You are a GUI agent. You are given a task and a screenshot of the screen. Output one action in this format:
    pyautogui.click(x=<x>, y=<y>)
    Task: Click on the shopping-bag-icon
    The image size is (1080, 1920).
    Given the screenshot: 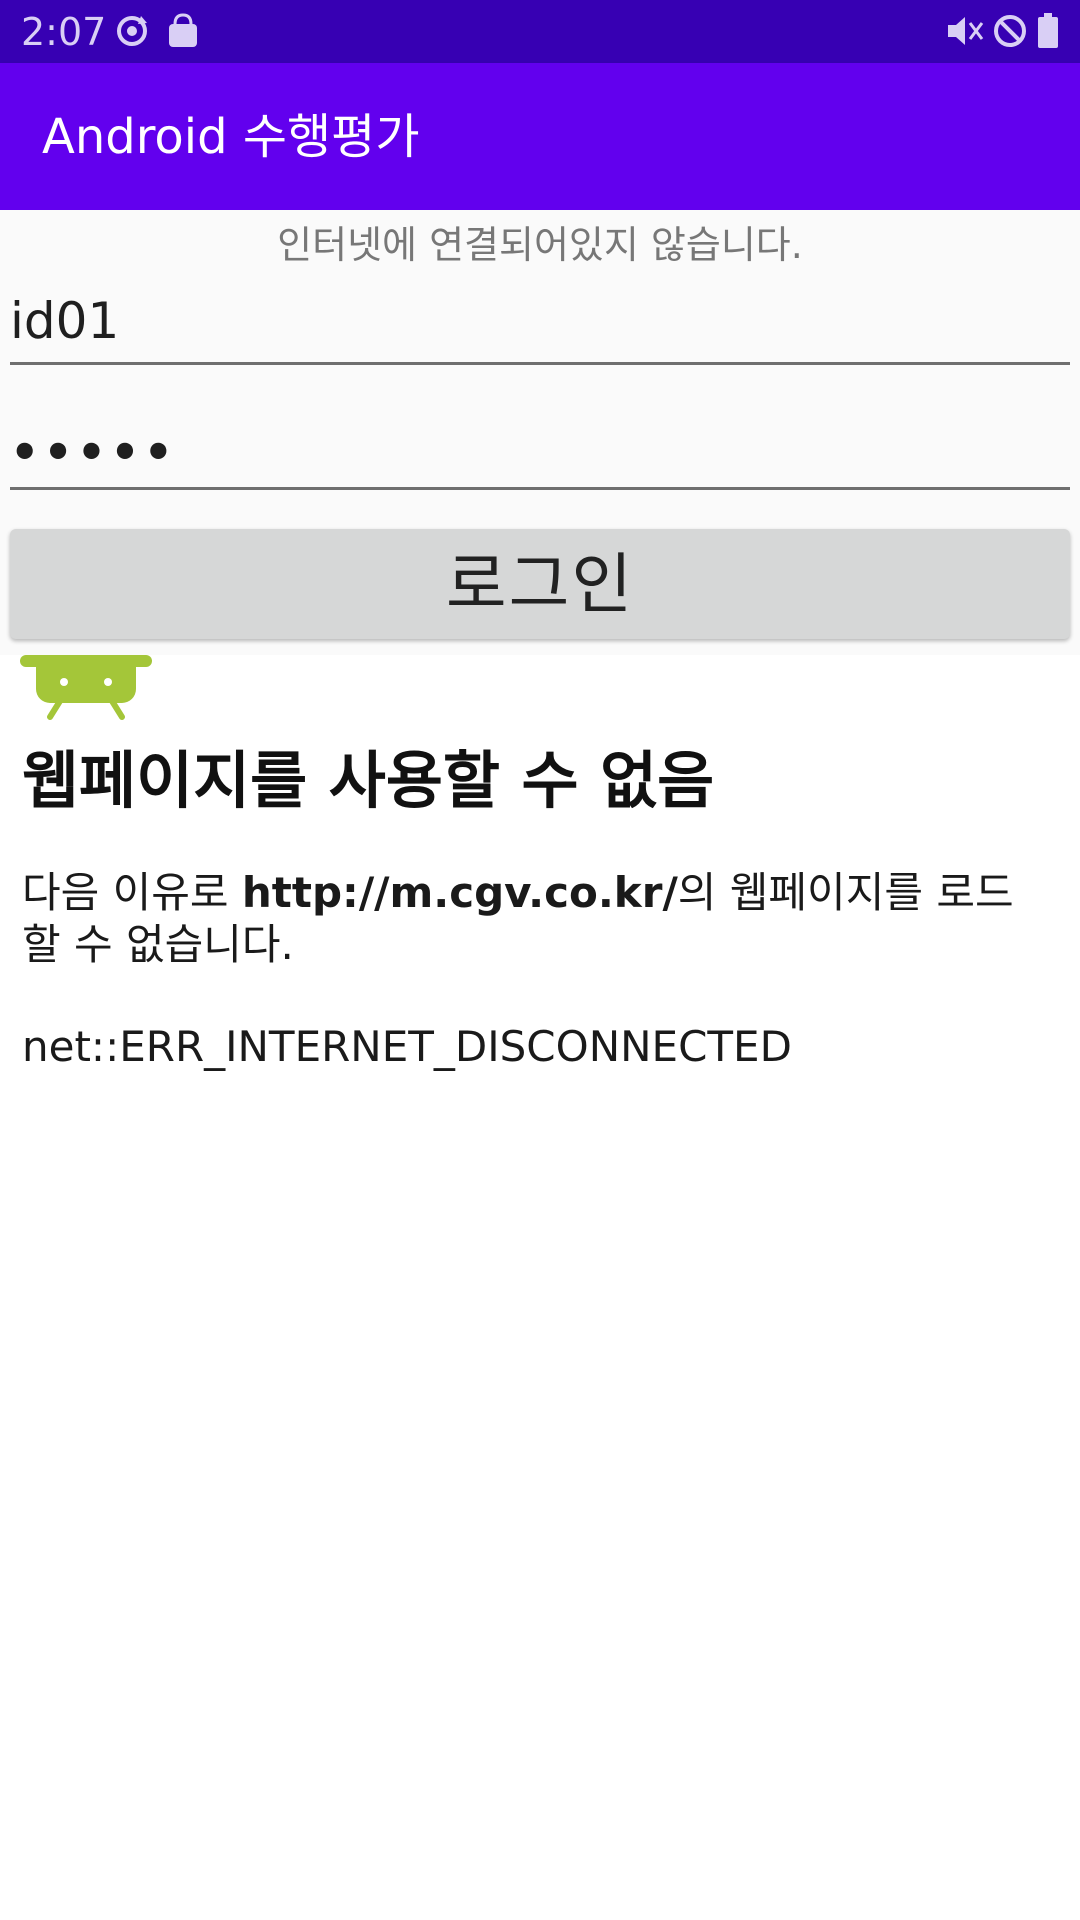 What is the action you would take?
    pyautogui.click(x=183, y=33)
    